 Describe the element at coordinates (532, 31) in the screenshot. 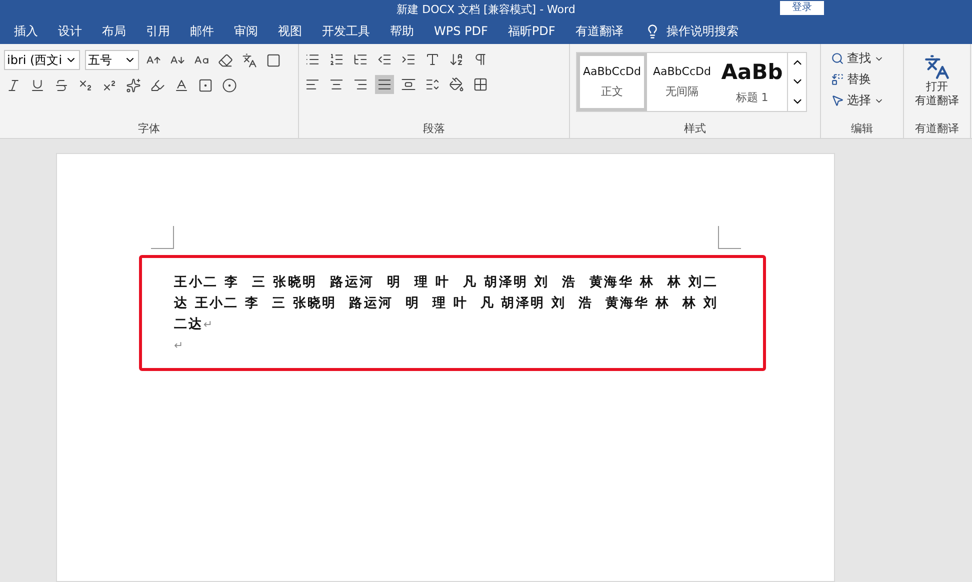

I see `ribbon-tab: 福昕PDF` at that location.